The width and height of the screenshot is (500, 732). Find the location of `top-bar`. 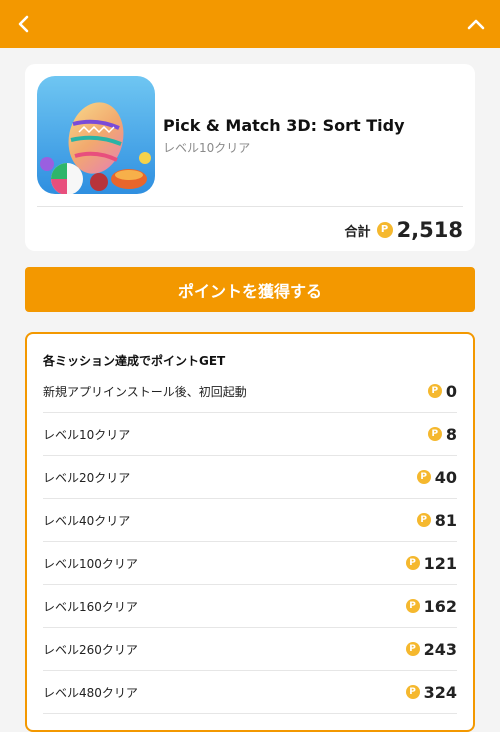

top-bar is located at coordinates (250, 24).